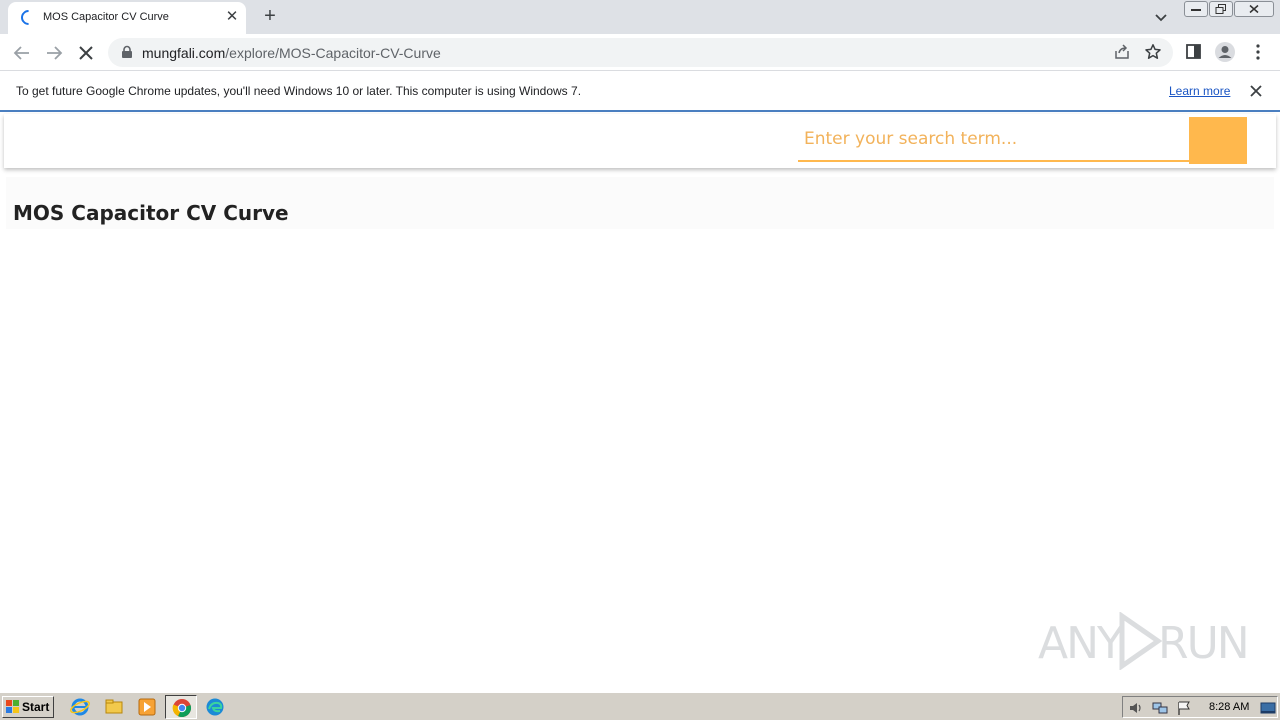 This screenshot has height=720, width=1280. I want to click on restore-icon, so click(1220, 9).